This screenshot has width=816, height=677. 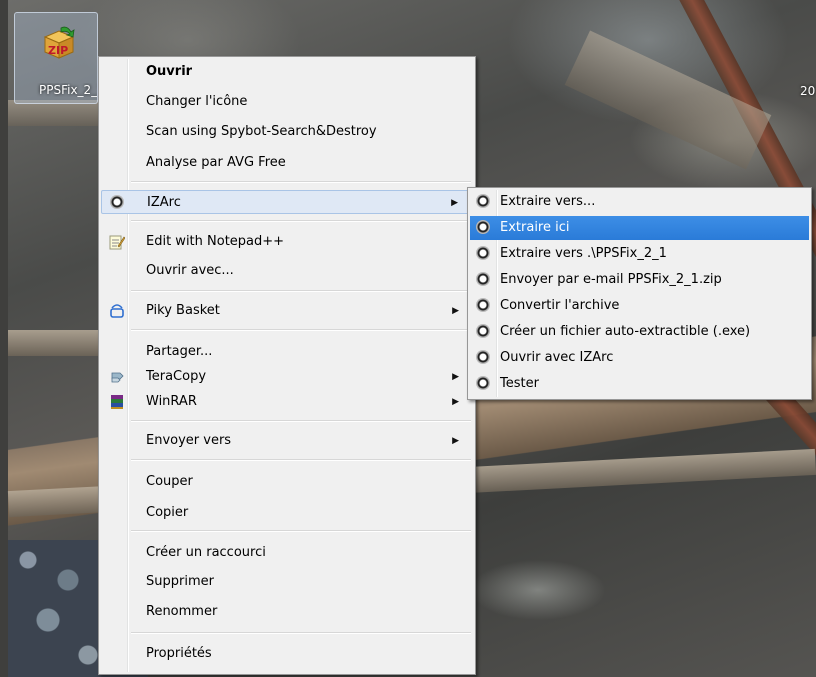 I want to click on submenu-item-create-sfx: Créer un fichier auto-extractible (.exe), so click(x=639, y=332).